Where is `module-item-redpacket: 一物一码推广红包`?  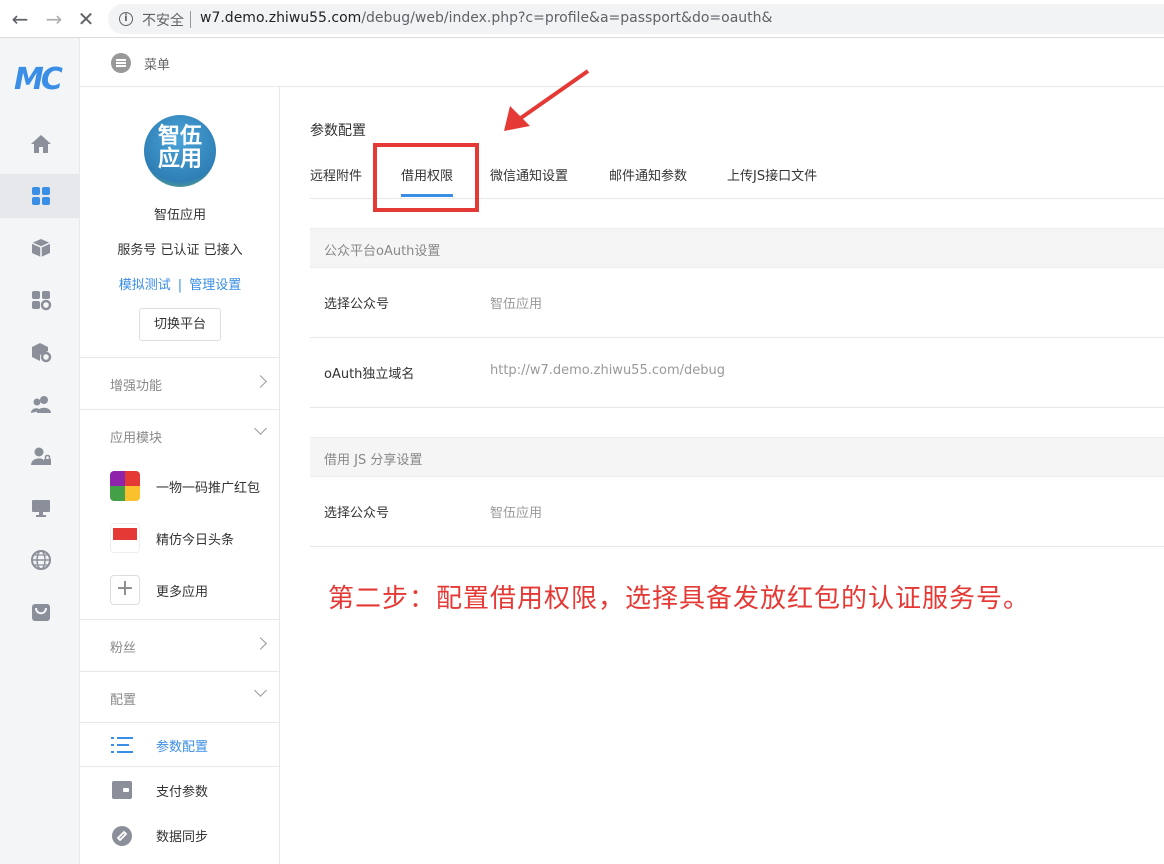 module-item-redpacket: 一物一码推广红包 is located at coordinates (180, 486).